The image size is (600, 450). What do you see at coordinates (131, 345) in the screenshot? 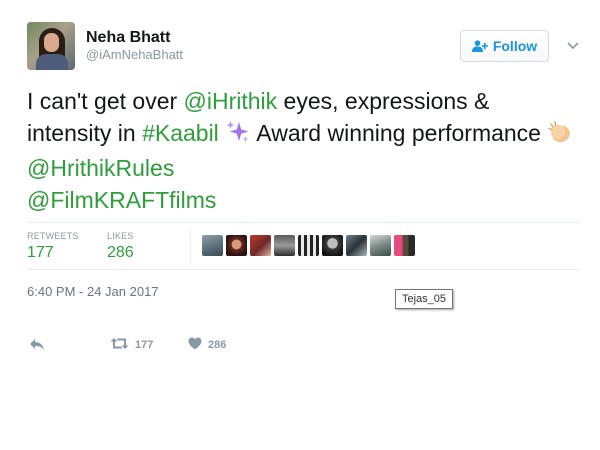
I see `retweet-button: 177` at bounding box center [131, 345].